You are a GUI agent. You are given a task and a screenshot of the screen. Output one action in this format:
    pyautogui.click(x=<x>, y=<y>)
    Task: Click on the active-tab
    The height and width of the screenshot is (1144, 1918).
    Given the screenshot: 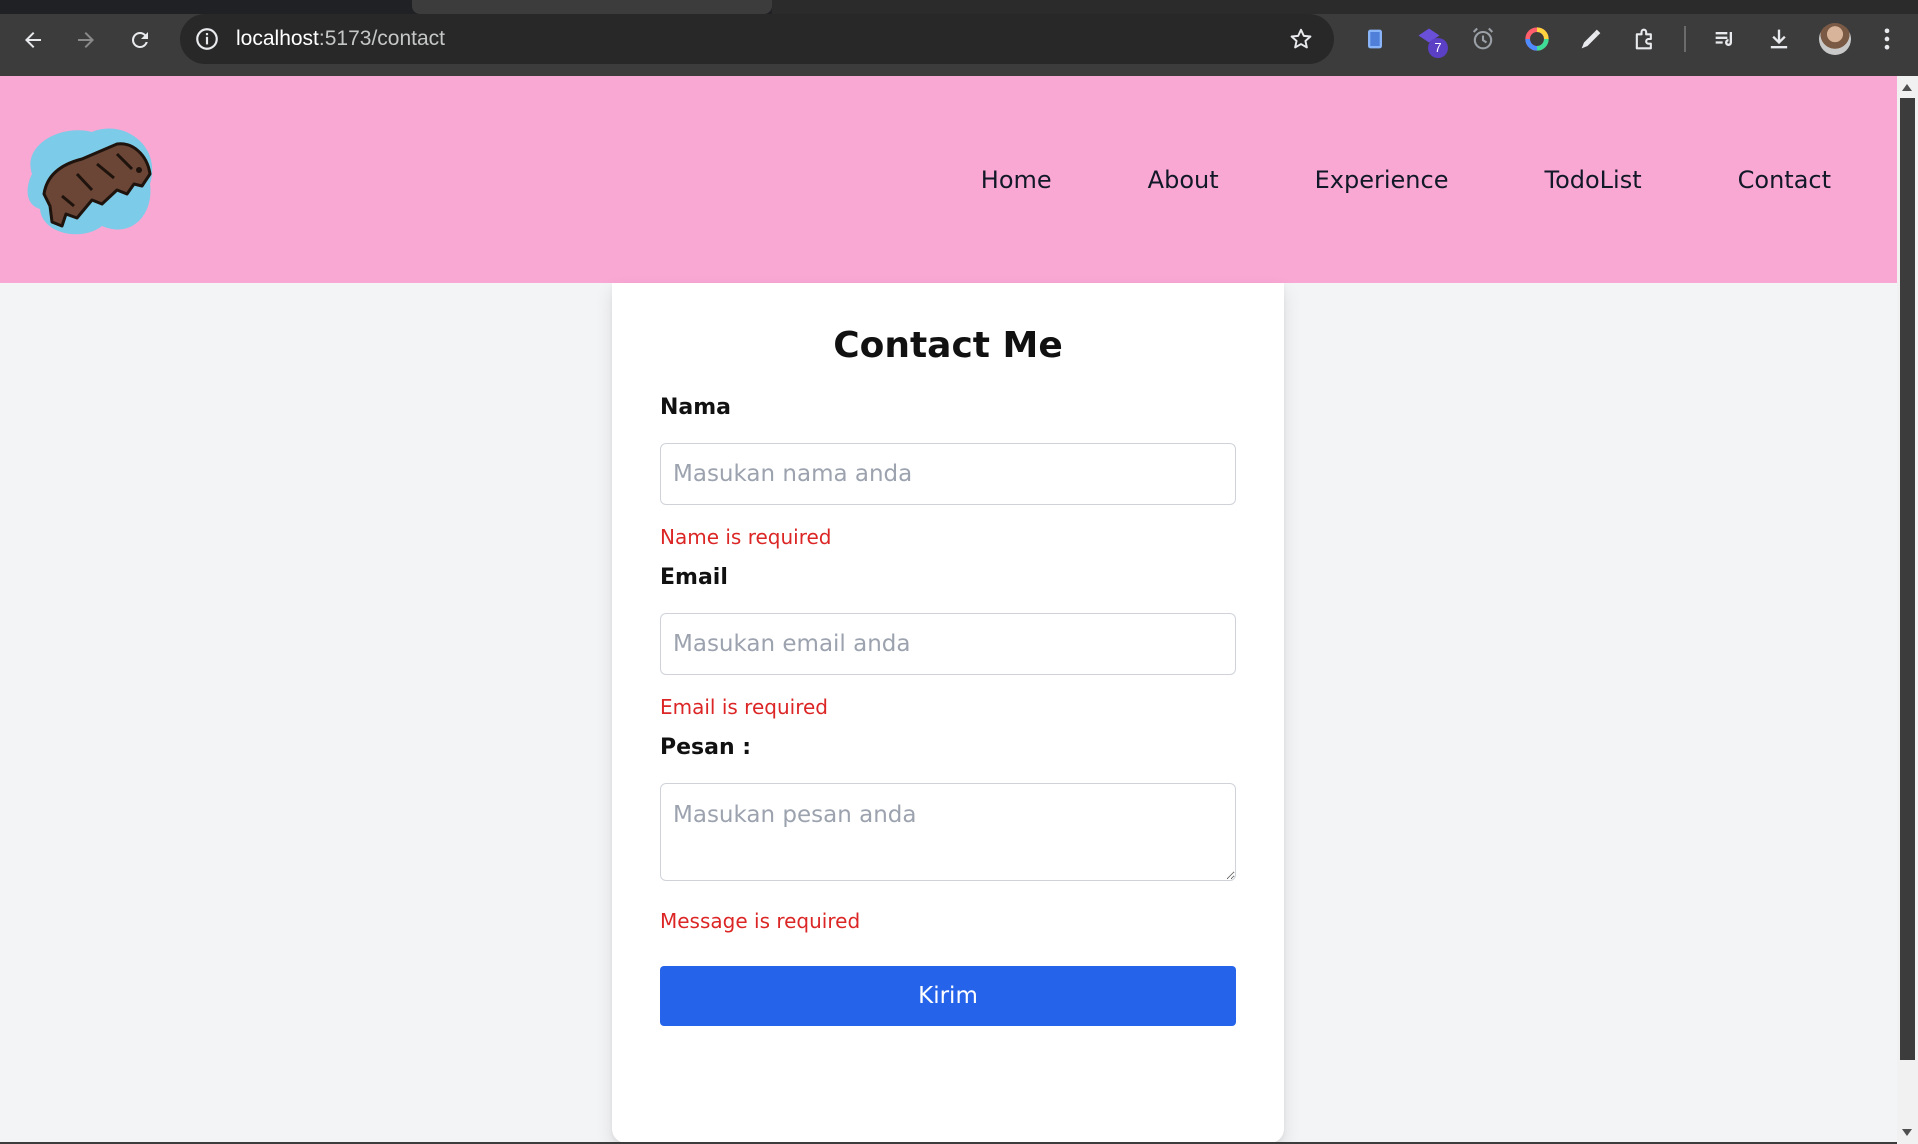 What is the action you would take?
    pyautogui.click(x=592, y=7)
    